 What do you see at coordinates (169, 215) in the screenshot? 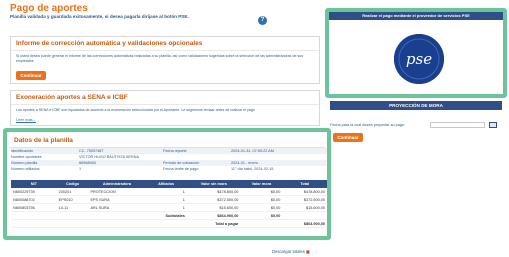
I see `subtotal-row: Subtotales $864.900,00 $0,00` at bounding box center [169, 215].